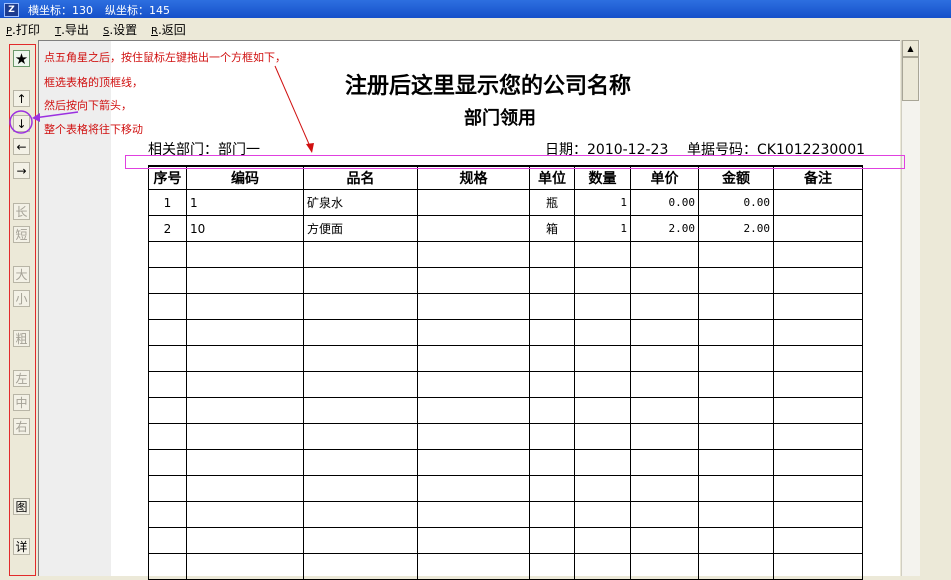 Image resolution: width=951 pixels, height=580 pixels. What do you see at coordinates (935, 308) in the screenshot?
I see `window-margin` at bounding box center [935, 308].